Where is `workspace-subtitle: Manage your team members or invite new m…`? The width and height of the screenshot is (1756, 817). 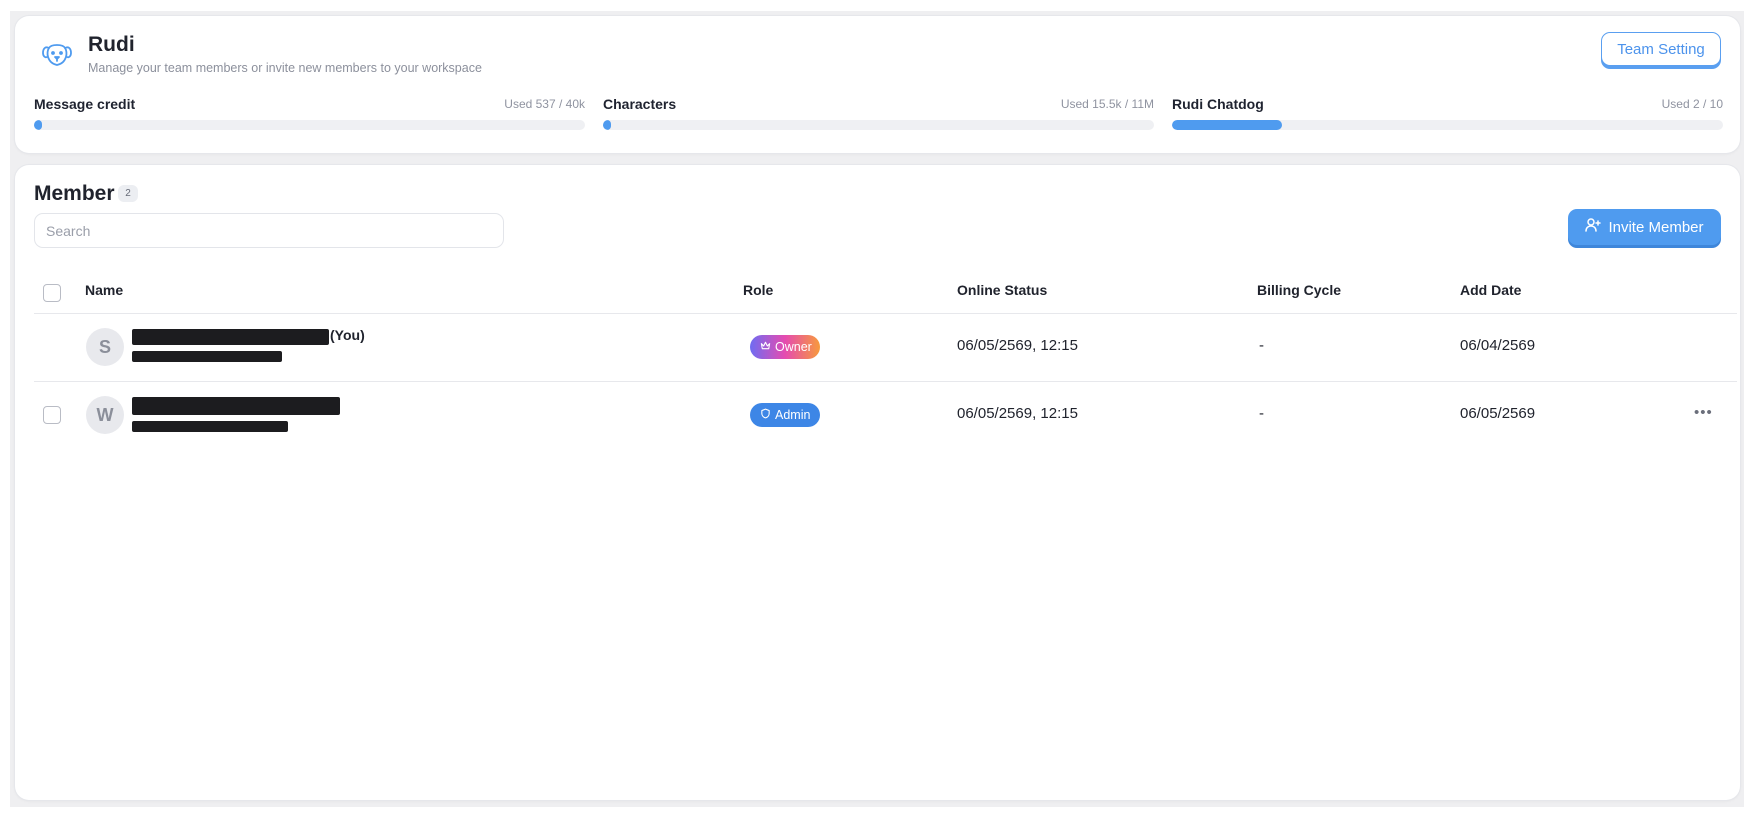 workspace-subtitle: Manage your team members or invite new m… is located at coordinates (285, 68).